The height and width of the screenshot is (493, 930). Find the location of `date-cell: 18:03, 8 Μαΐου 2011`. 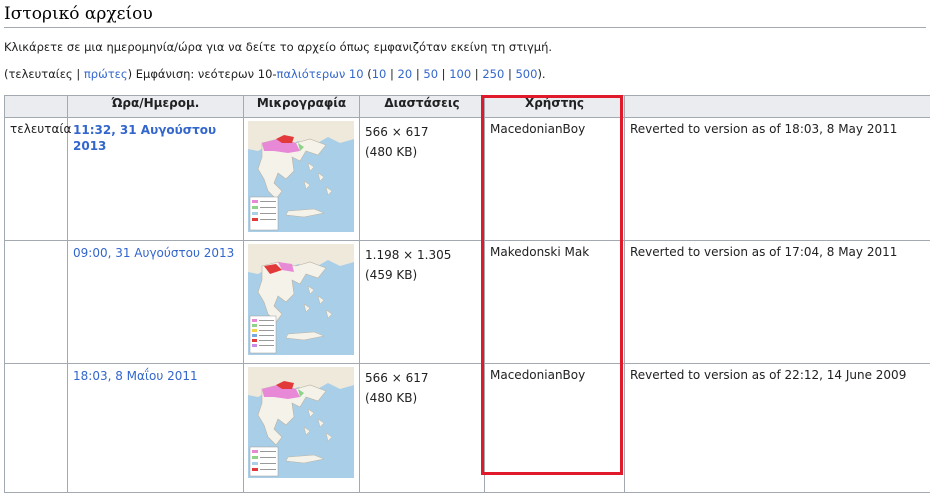

date-cell: 18:03, 8 Μαΐου 2011 is located at coordinates (156, 428).